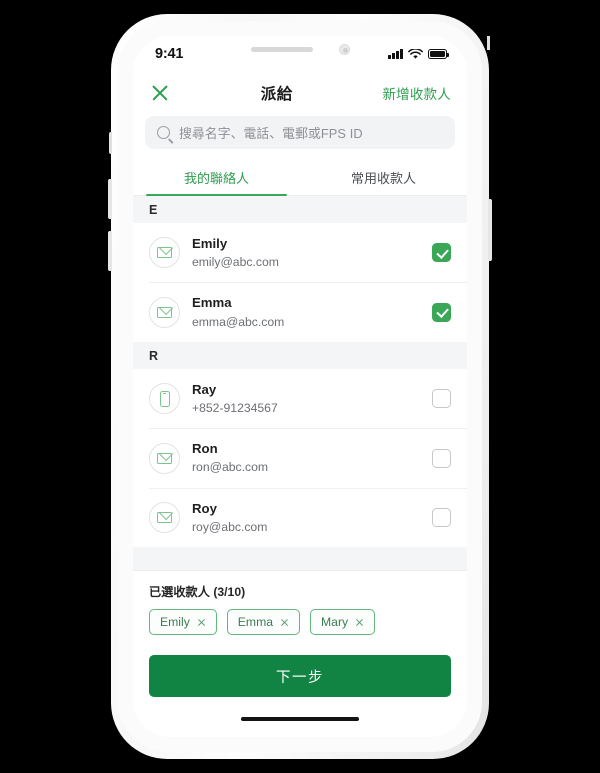 The image size is (600, 773). What do you see at coordinates (230, 526) in the screenshot?
I see `contact-detail: roy@abc.com` at bounding box center [230, 526].